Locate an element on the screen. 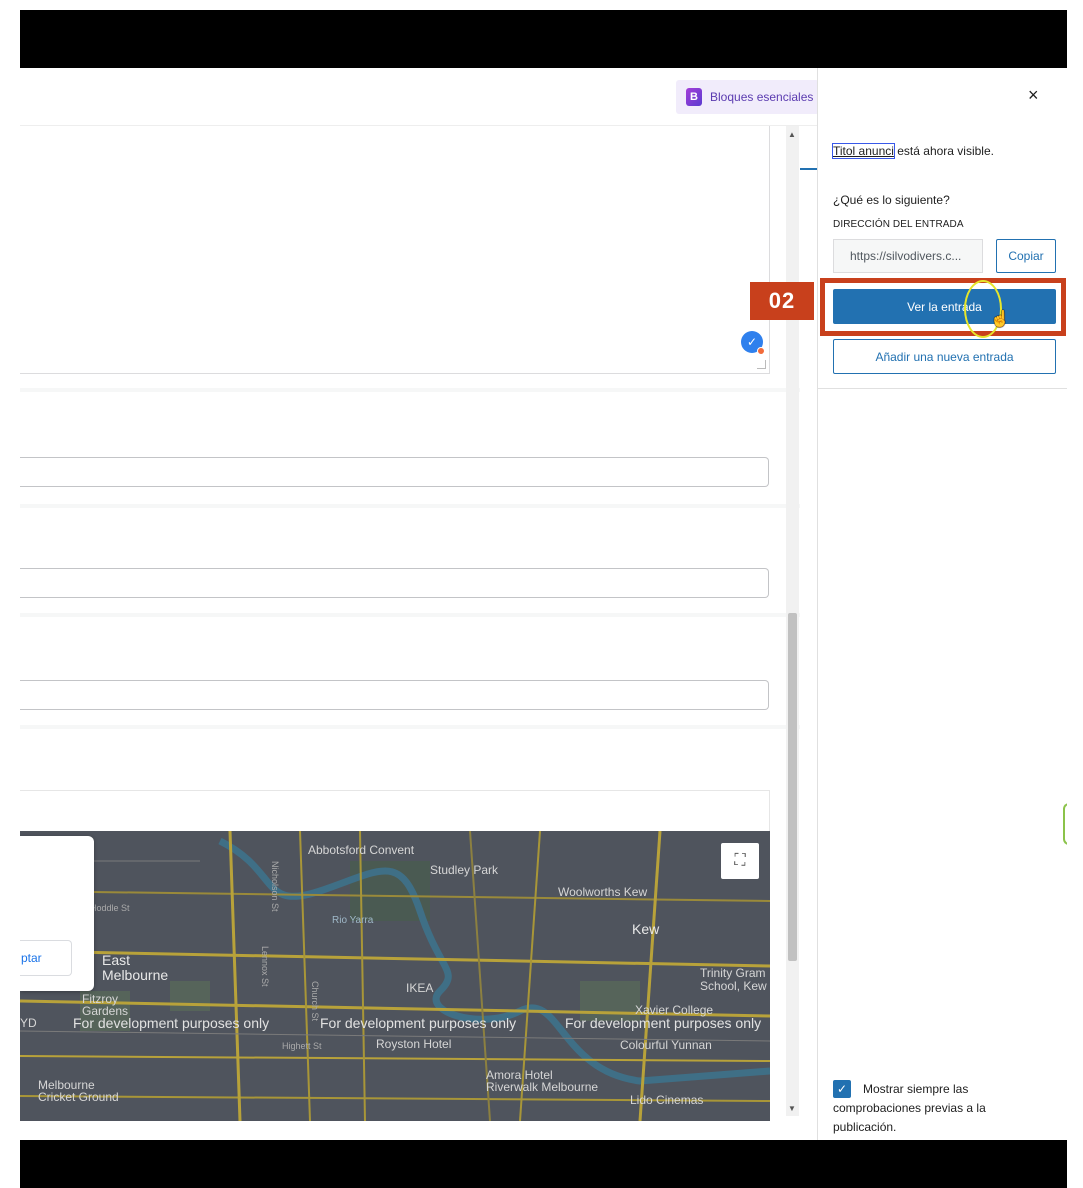 The width and height of the screenshot is (1083, 1188). step-number-badge: 02 is located at coordinates (782, 301).